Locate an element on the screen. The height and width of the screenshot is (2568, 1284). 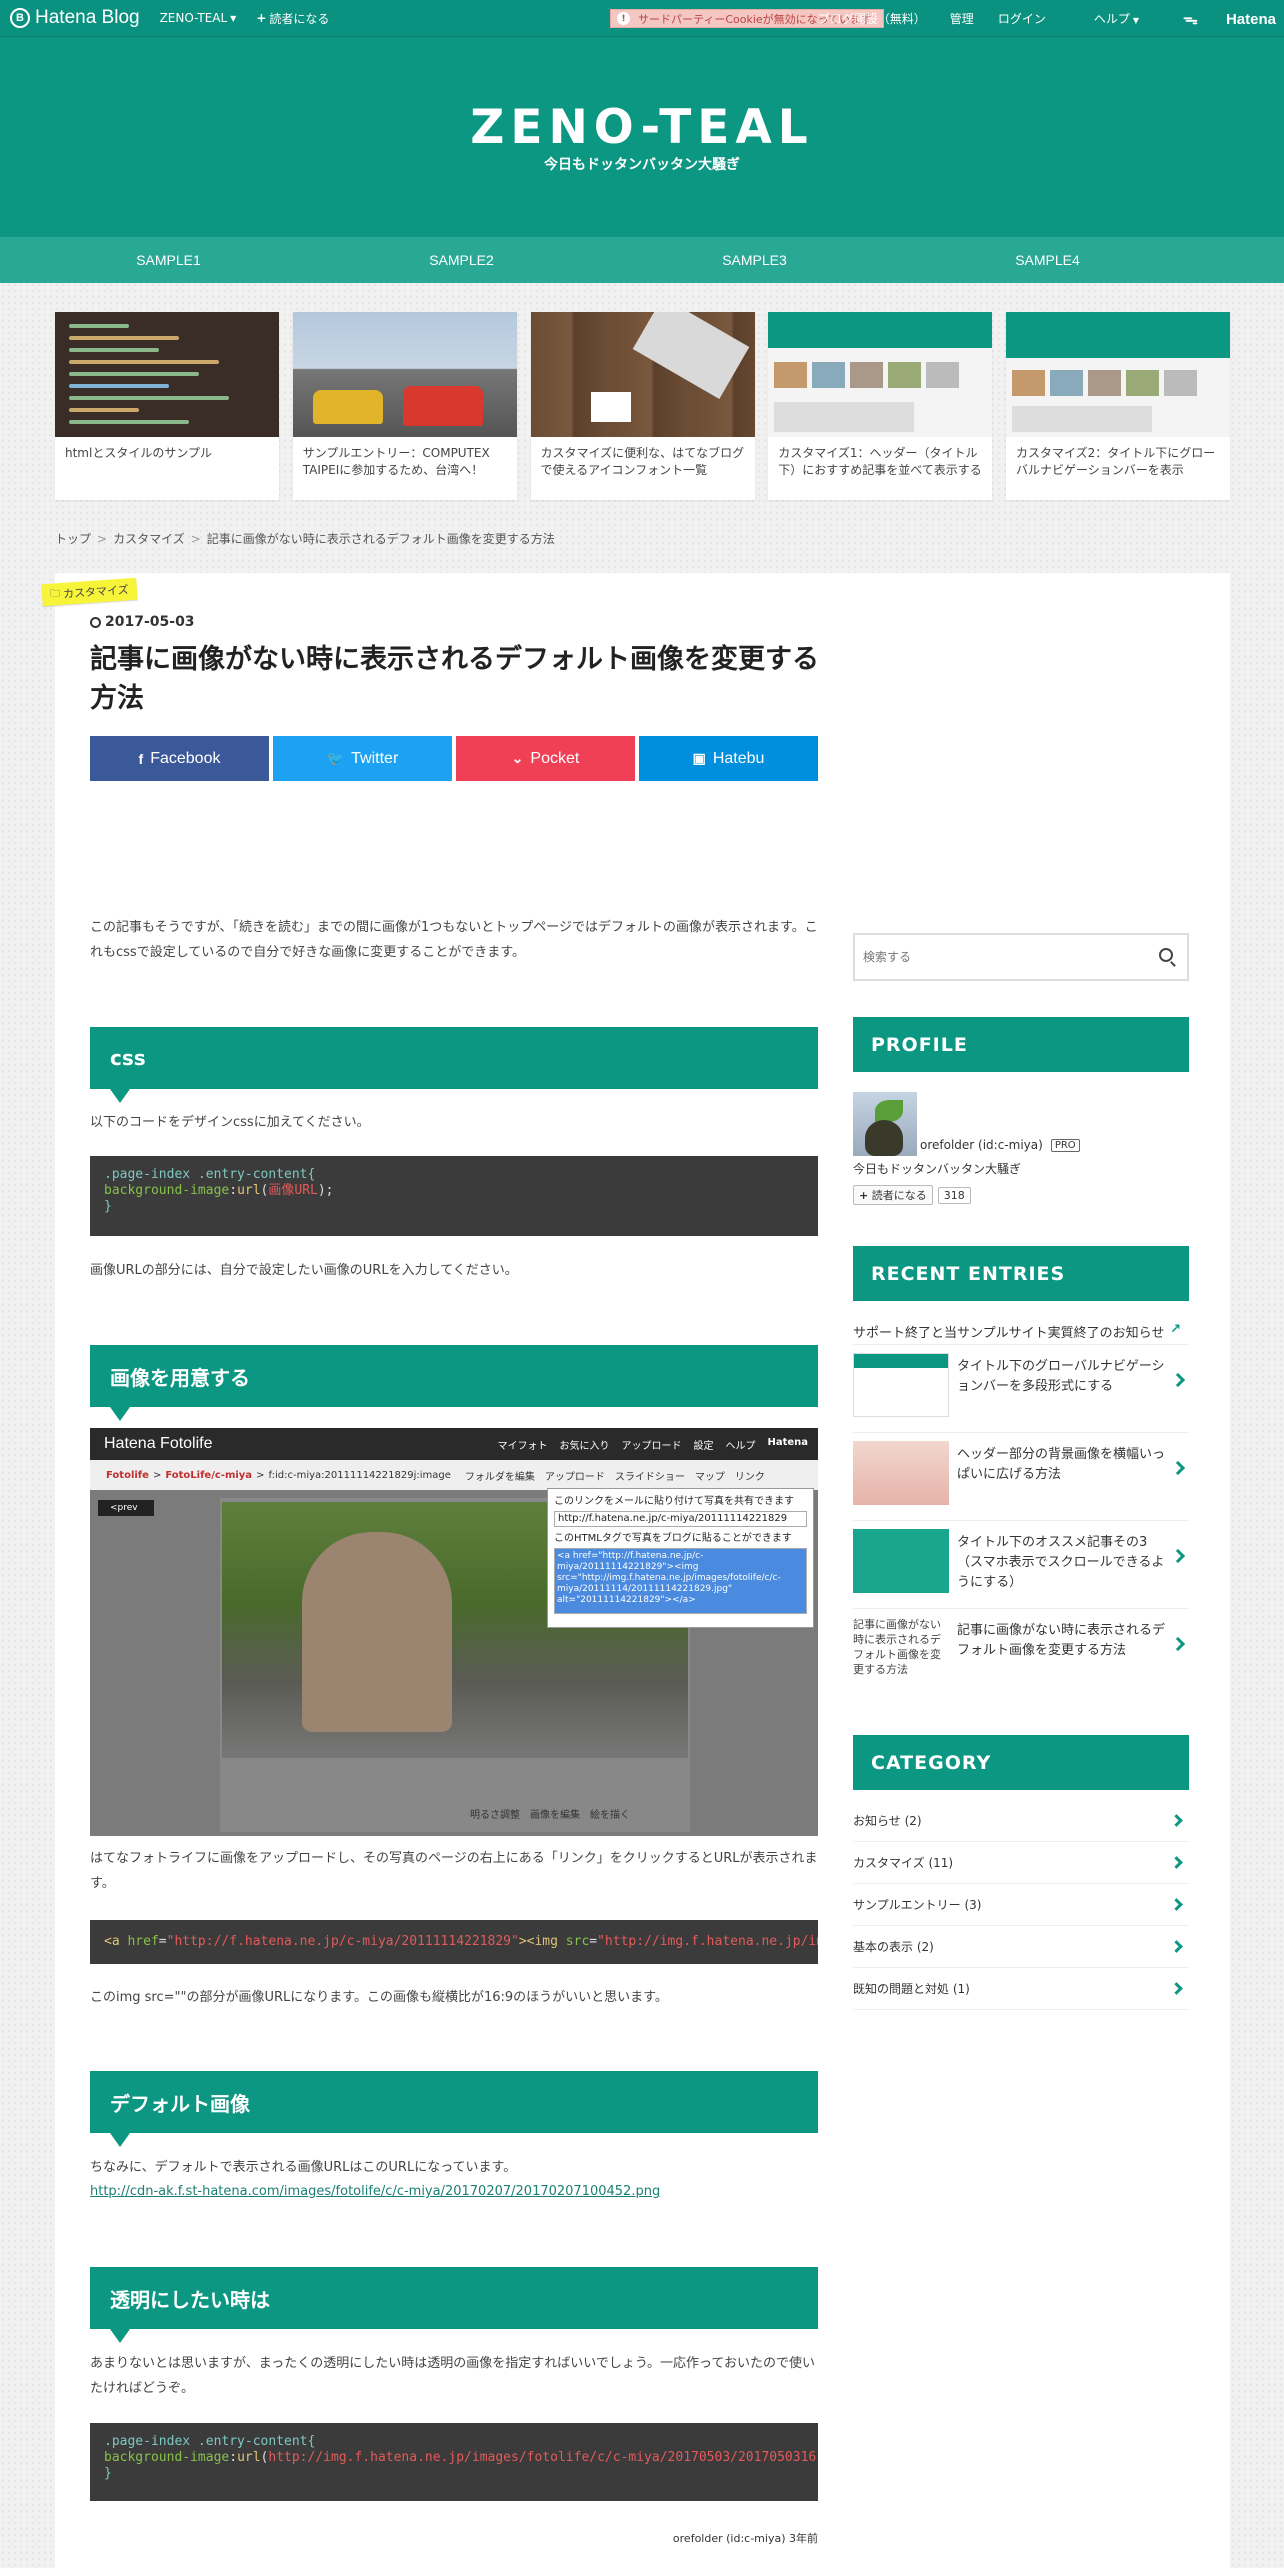
css-description: 以下のコードをデザインcssに加えてください。 is located at coordinates (230, 1122).